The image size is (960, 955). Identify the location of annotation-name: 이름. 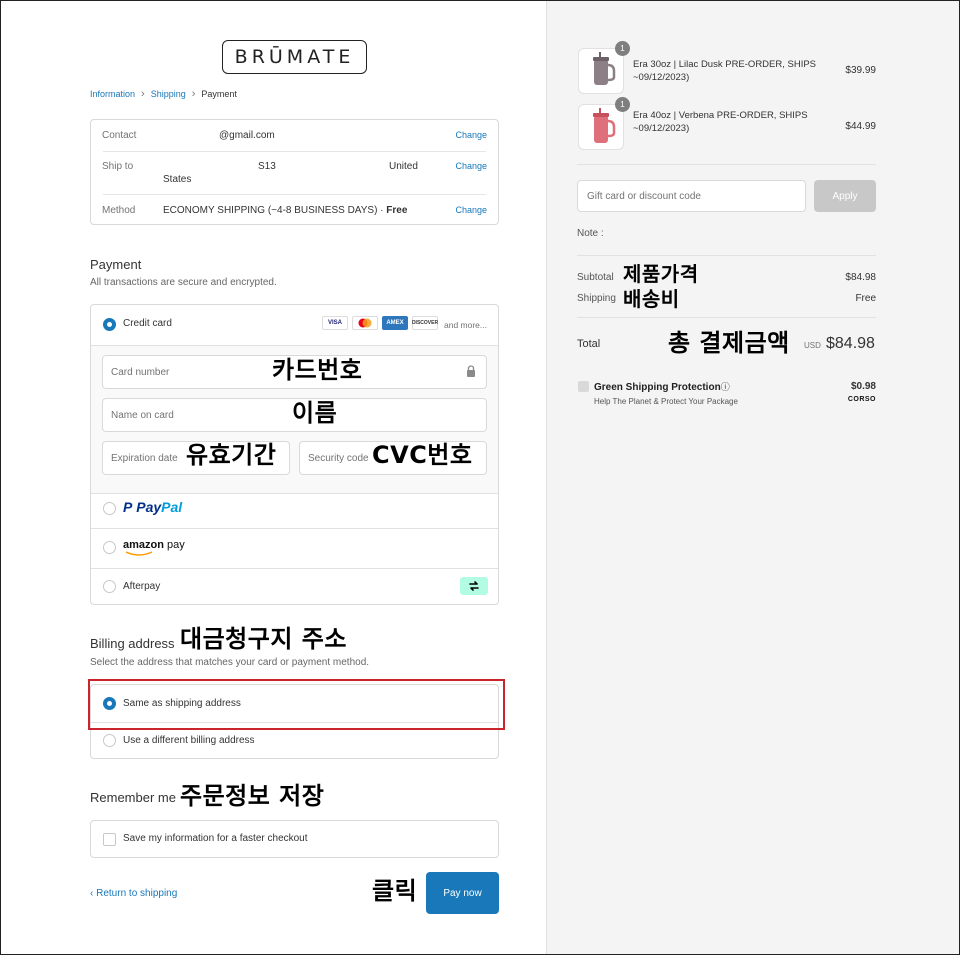
(315, 413).